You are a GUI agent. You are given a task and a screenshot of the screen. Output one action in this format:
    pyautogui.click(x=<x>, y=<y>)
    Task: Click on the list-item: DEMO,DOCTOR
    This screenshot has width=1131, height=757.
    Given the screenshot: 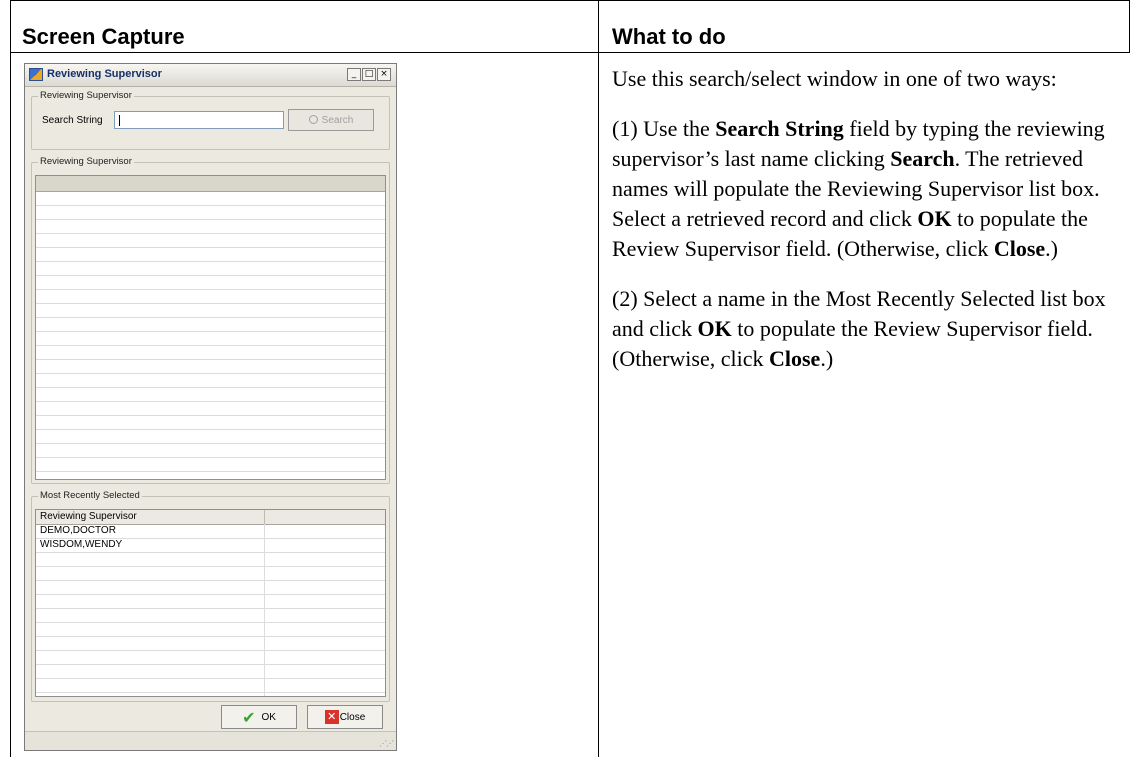 What is the action you would take?
    pyautogui.click(x=210, y=532)
    